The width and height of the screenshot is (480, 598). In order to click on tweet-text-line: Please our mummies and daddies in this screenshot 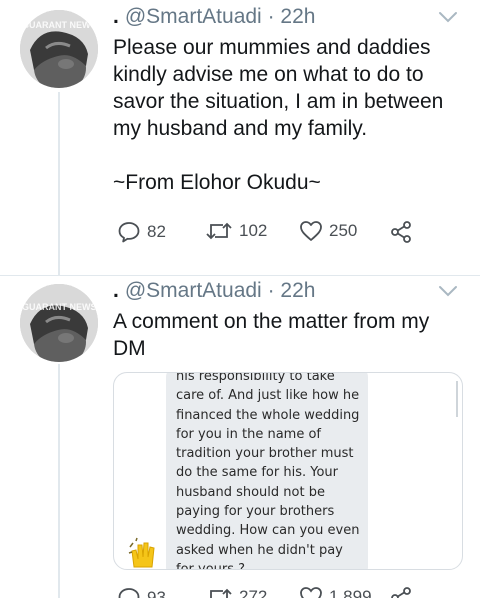, I will do `click(272, 47)`.